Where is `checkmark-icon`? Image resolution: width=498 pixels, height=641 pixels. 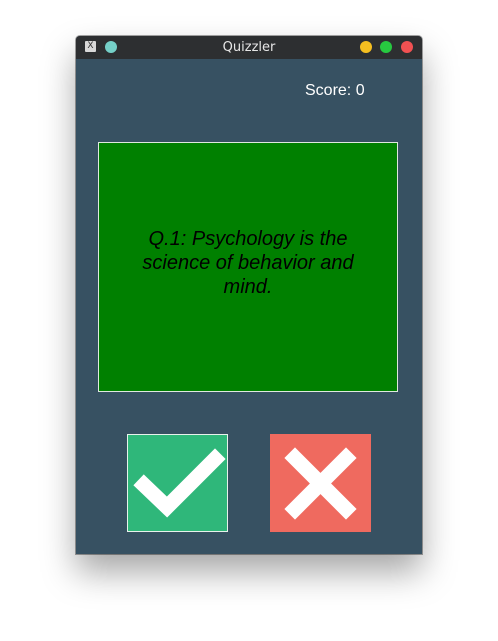
checkmark-icon is located at coordinates (179, 483).